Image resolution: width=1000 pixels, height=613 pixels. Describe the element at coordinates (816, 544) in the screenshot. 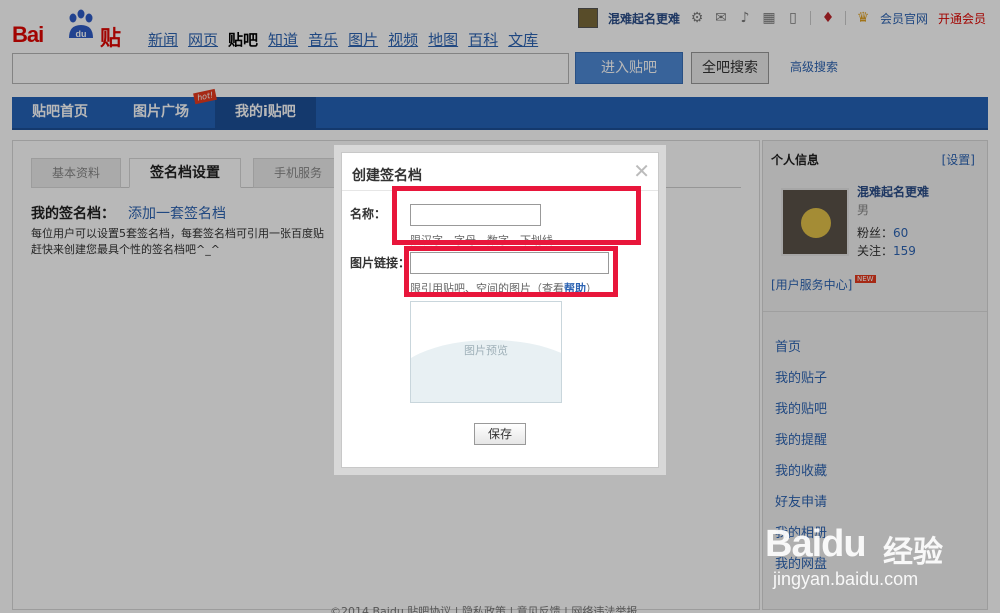

I see `watermark-brand: Baidu` at that location.